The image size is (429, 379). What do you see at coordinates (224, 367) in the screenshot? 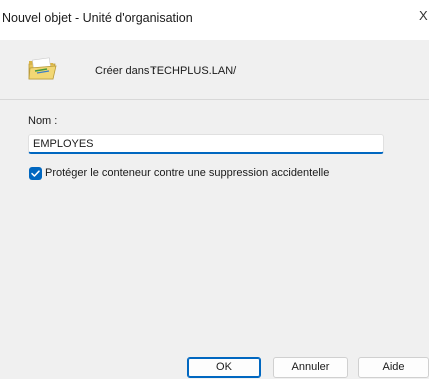
I see `ok-button: OK` at bounding box center [224, 367].